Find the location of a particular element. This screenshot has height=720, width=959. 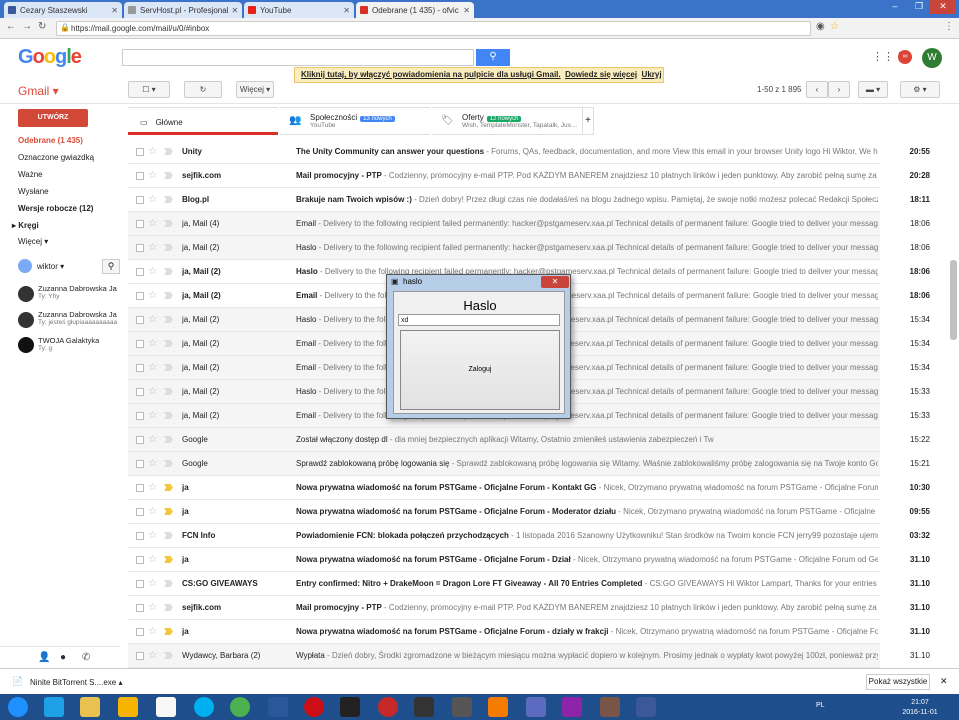

sidebar-item-circles: ▸ Kręgi is located at coordinates (25, 225).